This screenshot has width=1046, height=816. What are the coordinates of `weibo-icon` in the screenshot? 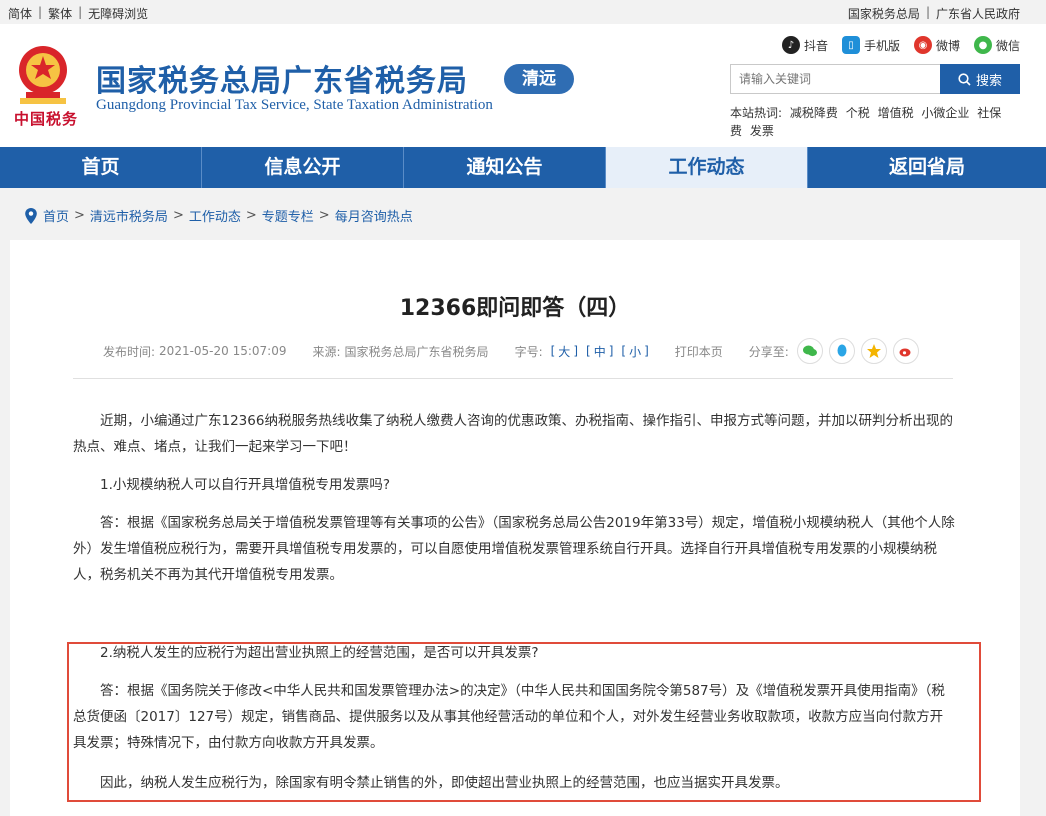 It's located at (905, 352).